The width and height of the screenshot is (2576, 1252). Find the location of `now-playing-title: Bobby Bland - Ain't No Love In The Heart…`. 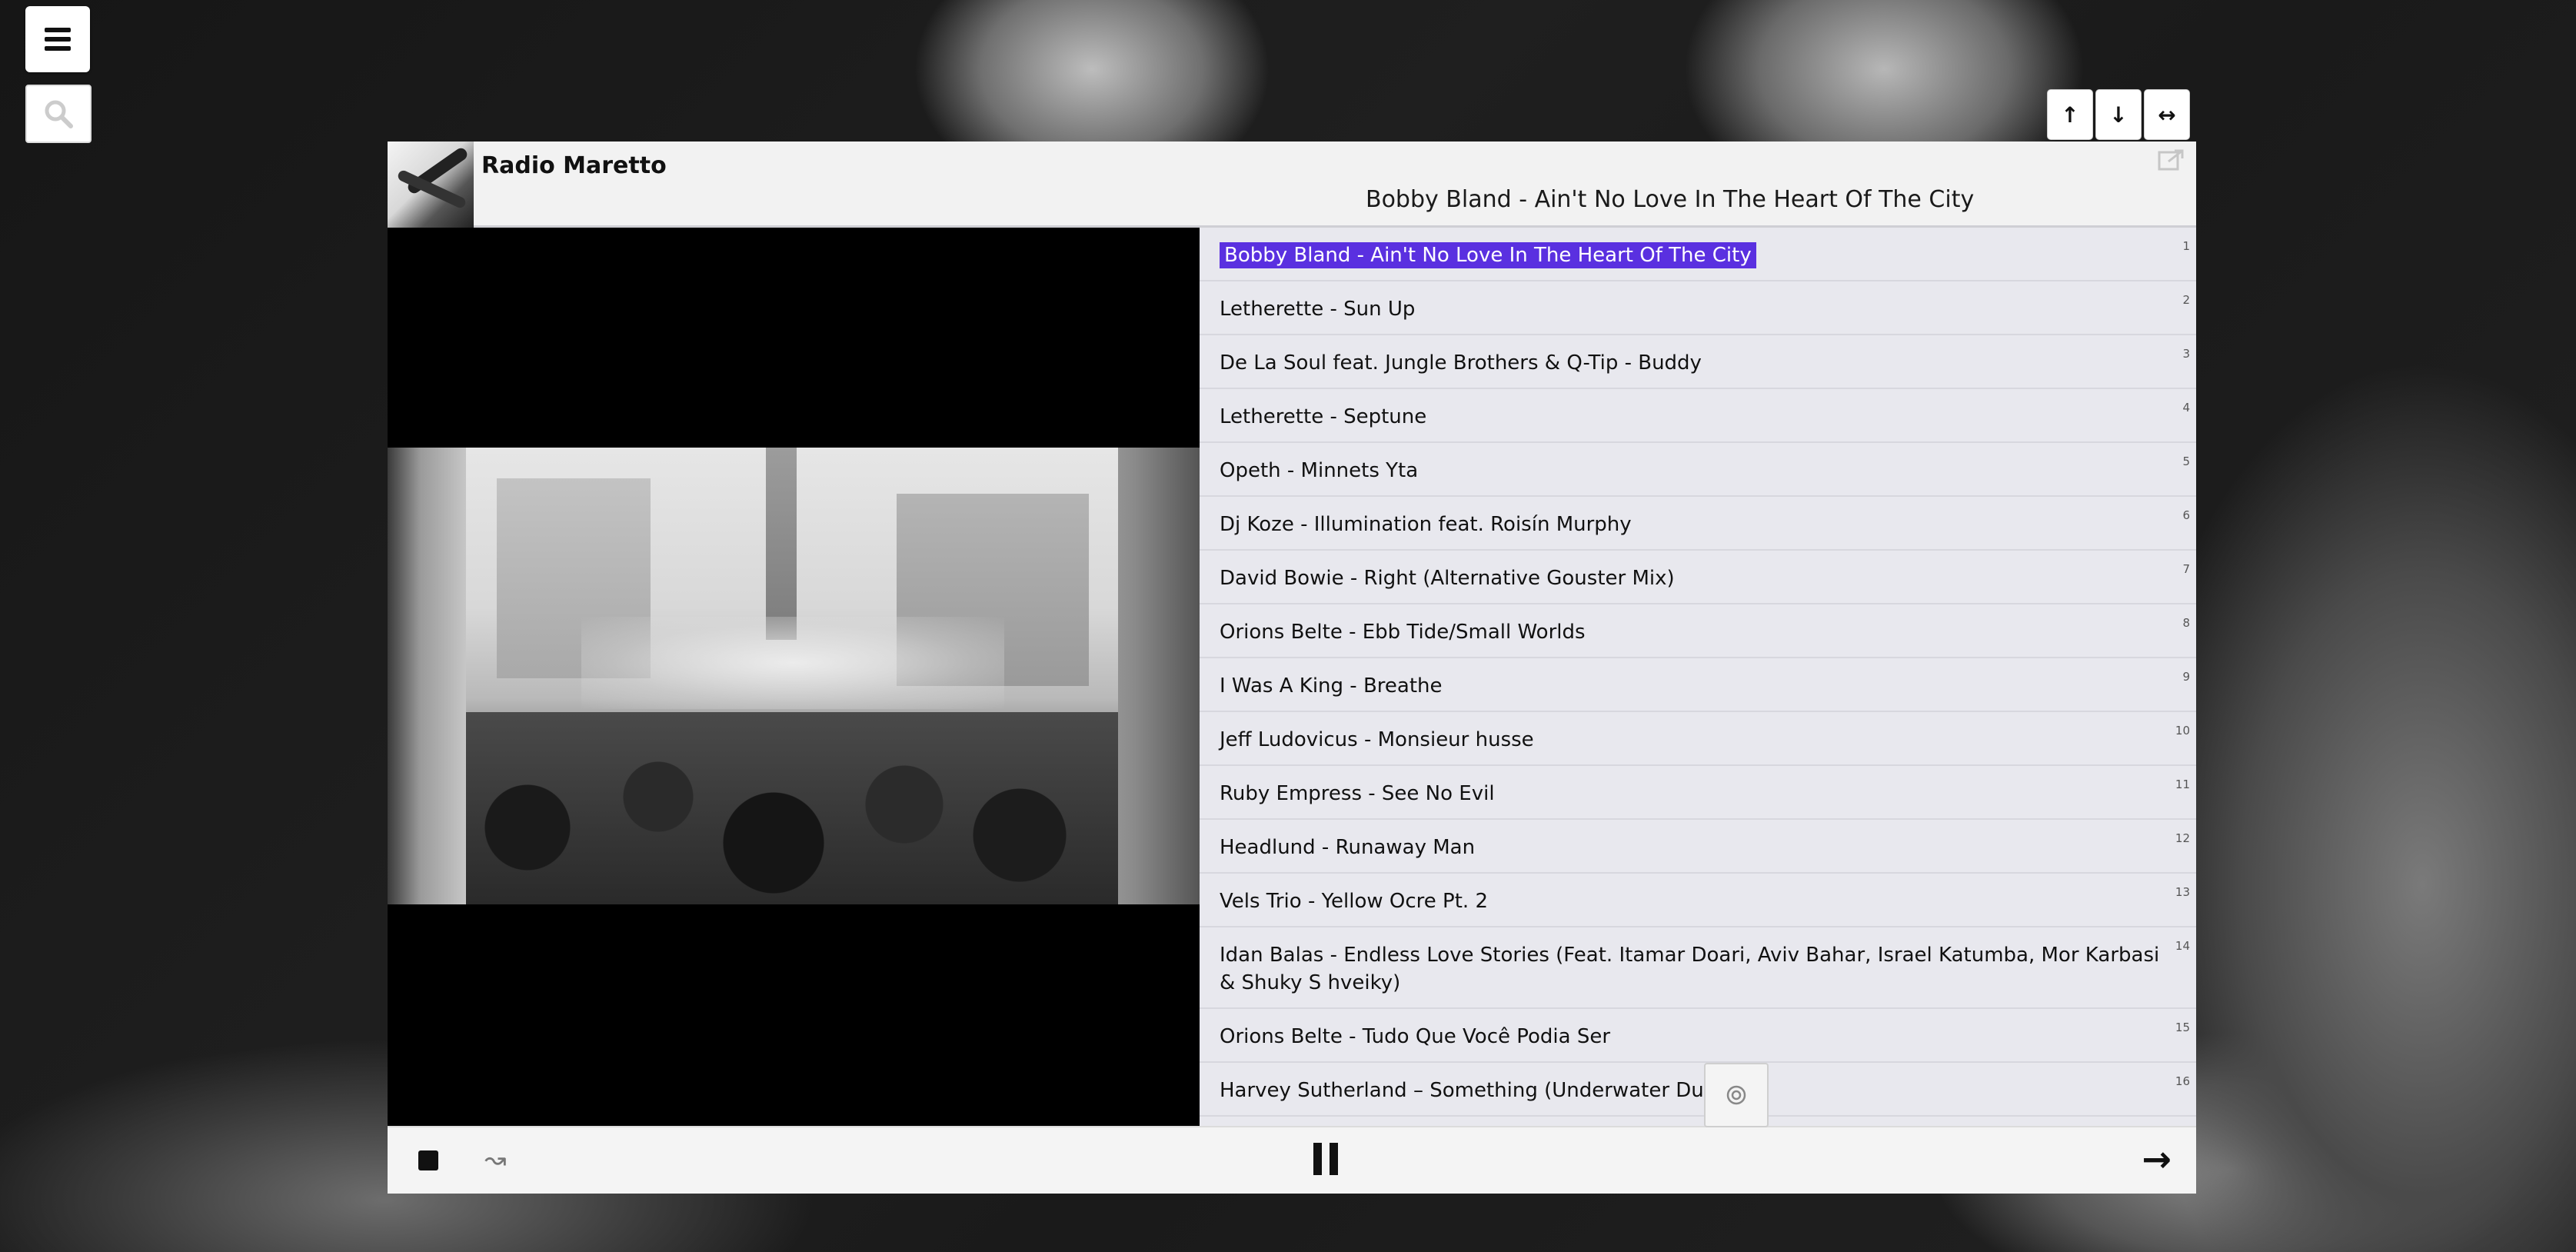

now-playing-title: Bobby Bland - Ain't No Love In The Heart… is located at coordinates (1670, 199).